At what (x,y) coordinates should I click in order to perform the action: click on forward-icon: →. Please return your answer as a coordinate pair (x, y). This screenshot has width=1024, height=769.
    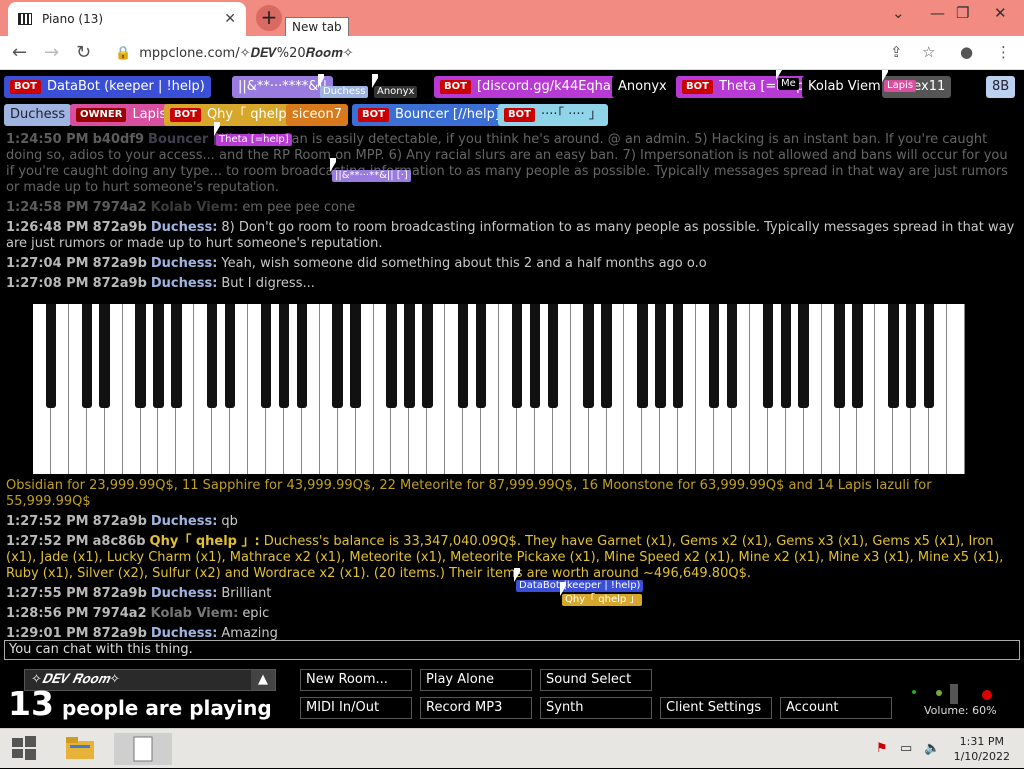
    Looking at the image, I should click on (51, 52).